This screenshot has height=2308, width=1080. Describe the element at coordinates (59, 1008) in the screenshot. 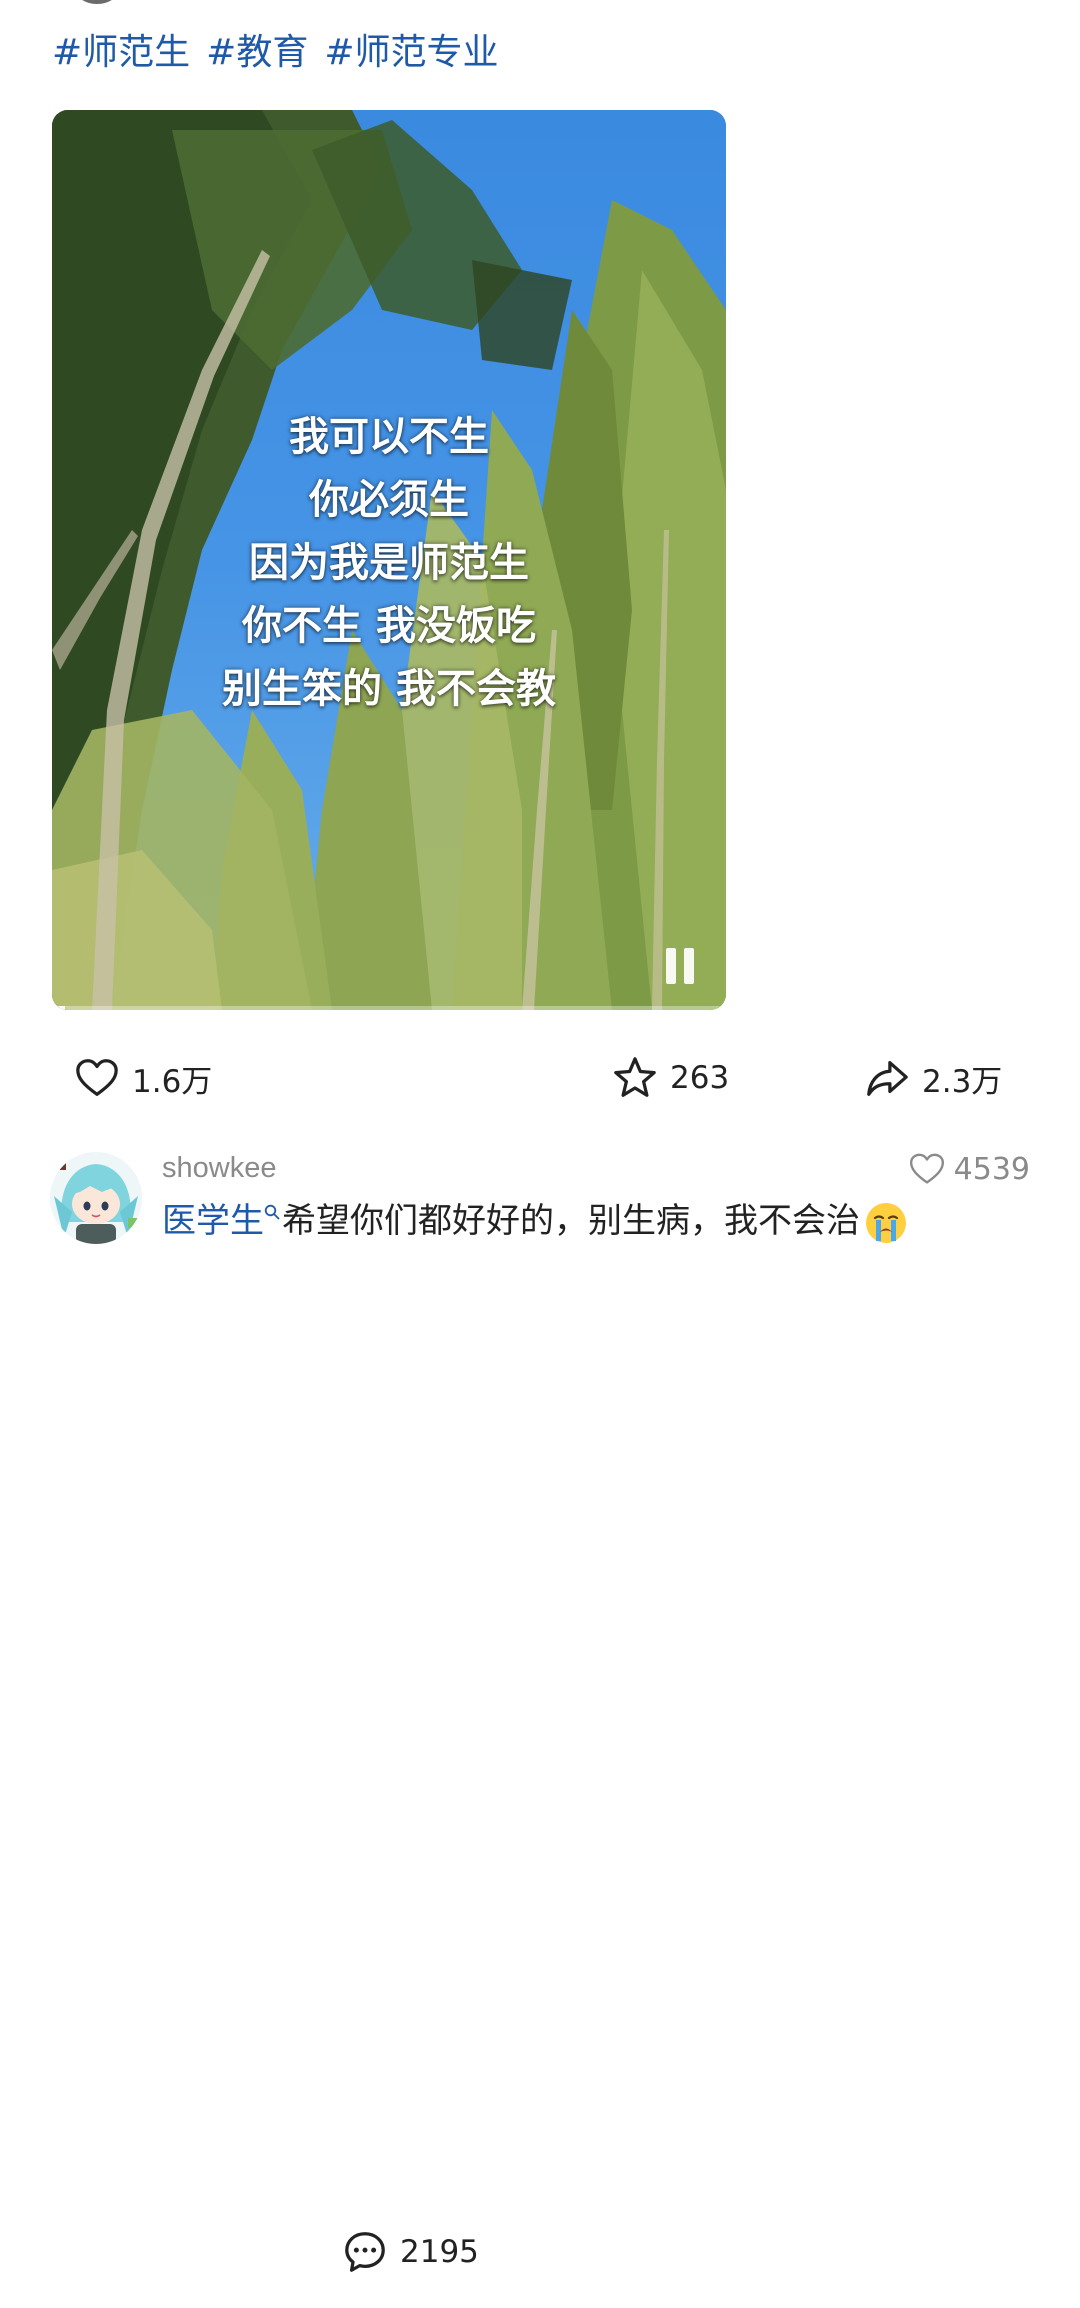

I see `video-progress-fill` at that location.